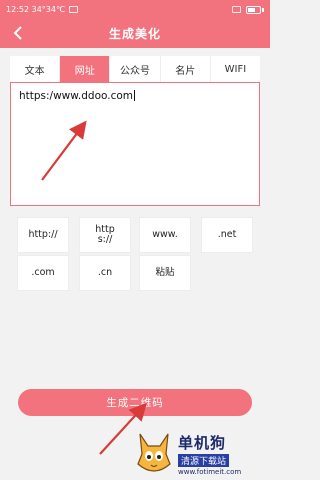 The height and width of the screenshot is (480, 320). Describe the element at coordinates (202, 443) in the screenshot. I see `watermark-brand: 单机狗` at that location.